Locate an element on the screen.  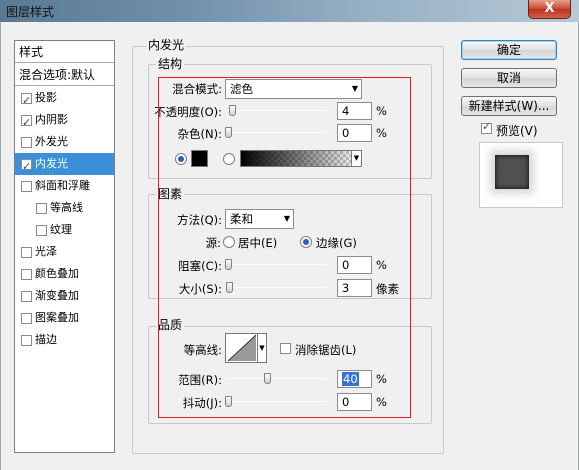
style-list-header: 样式 is located at coordinates (64, 52).